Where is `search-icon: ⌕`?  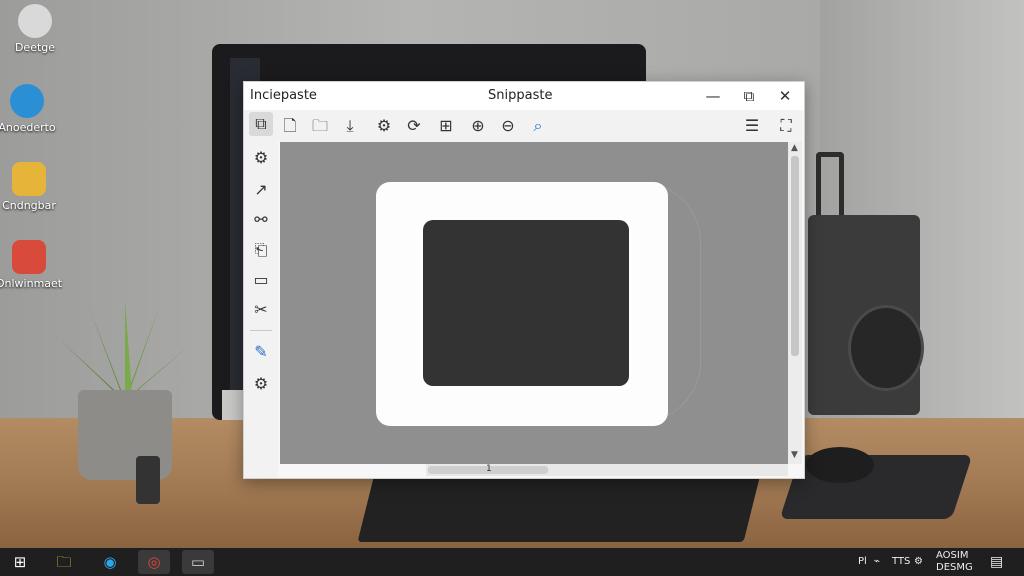 search-icon: ⌕ is located at coordinates (538, 126).